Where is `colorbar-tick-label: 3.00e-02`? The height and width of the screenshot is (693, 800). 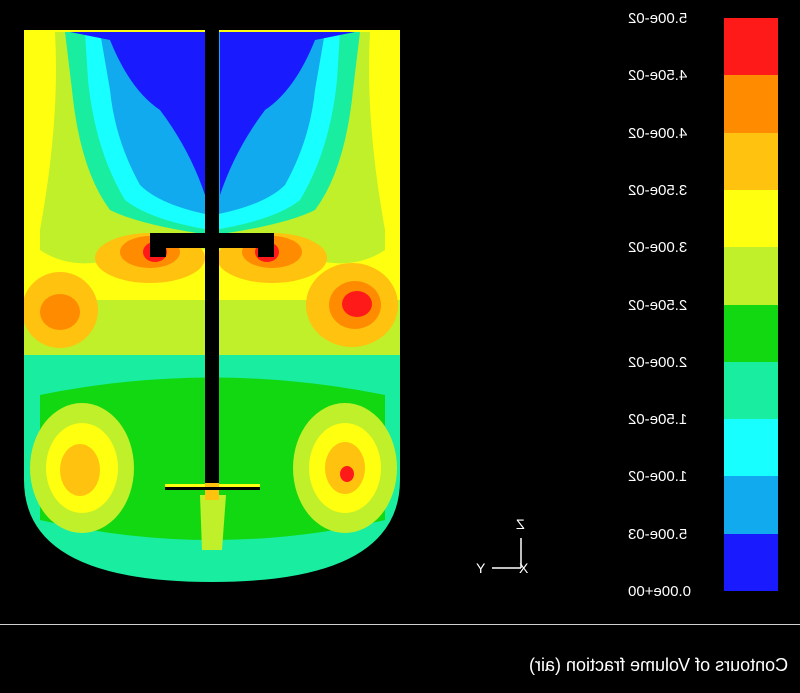 colorbar-tick-label: 3.00e-02 is located at coordinates (658, 248).